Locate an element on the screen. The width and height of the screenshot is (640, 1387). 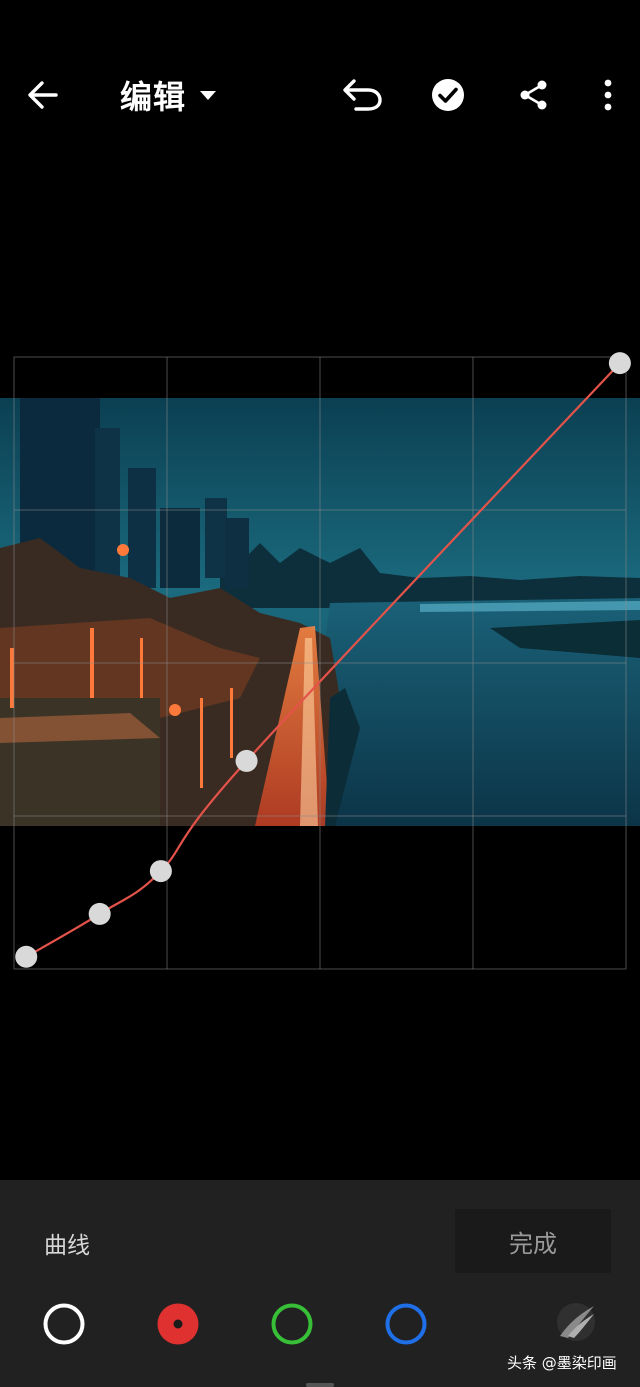
share-icon is located at coordinates (533, 95).